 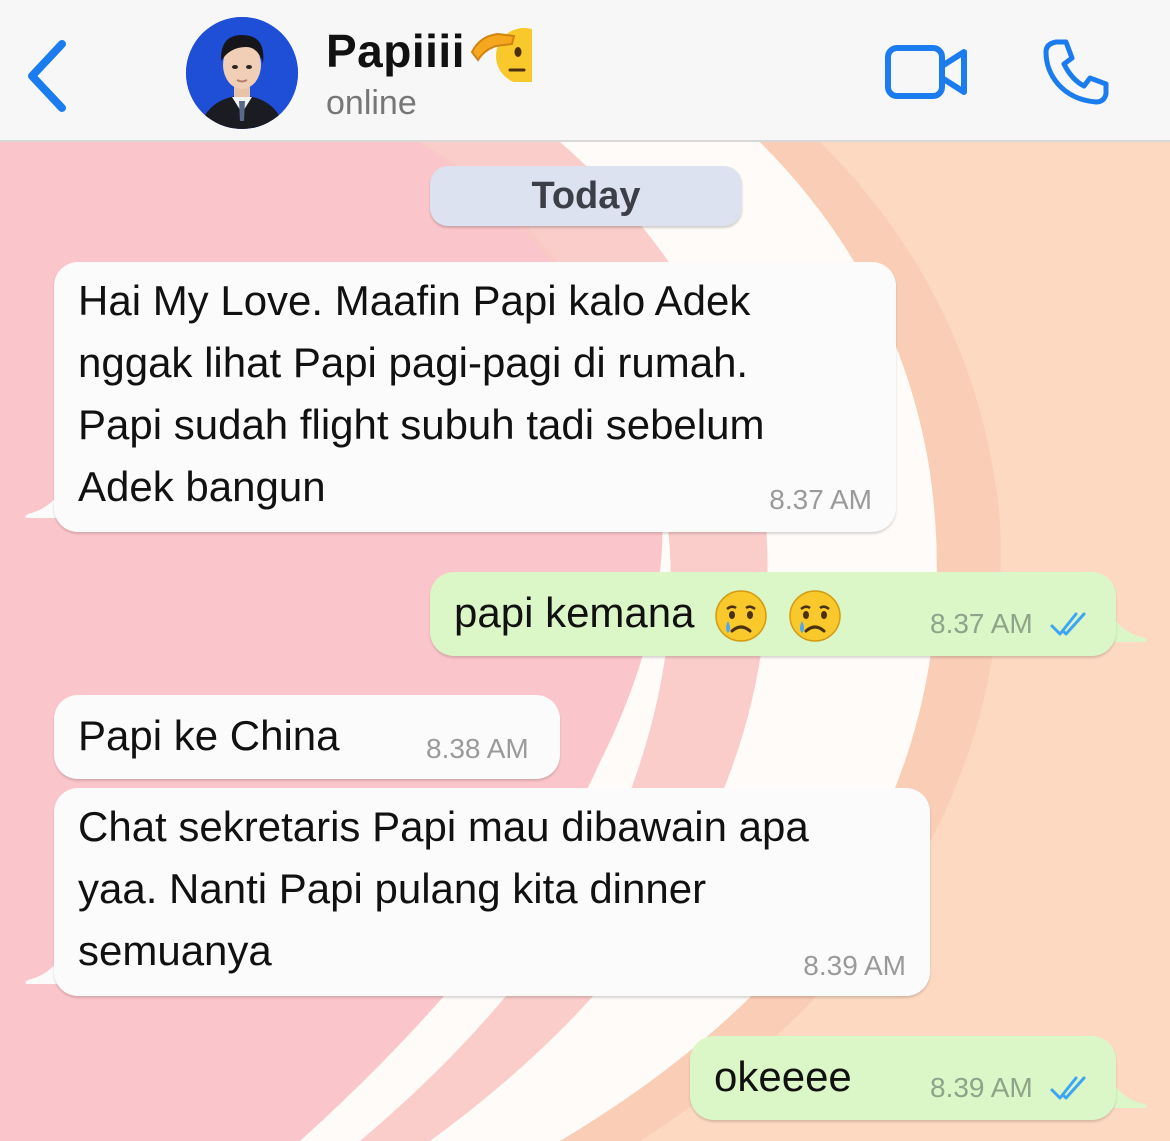 I want to click on voice-call-button, so click(x=1076, y=72).